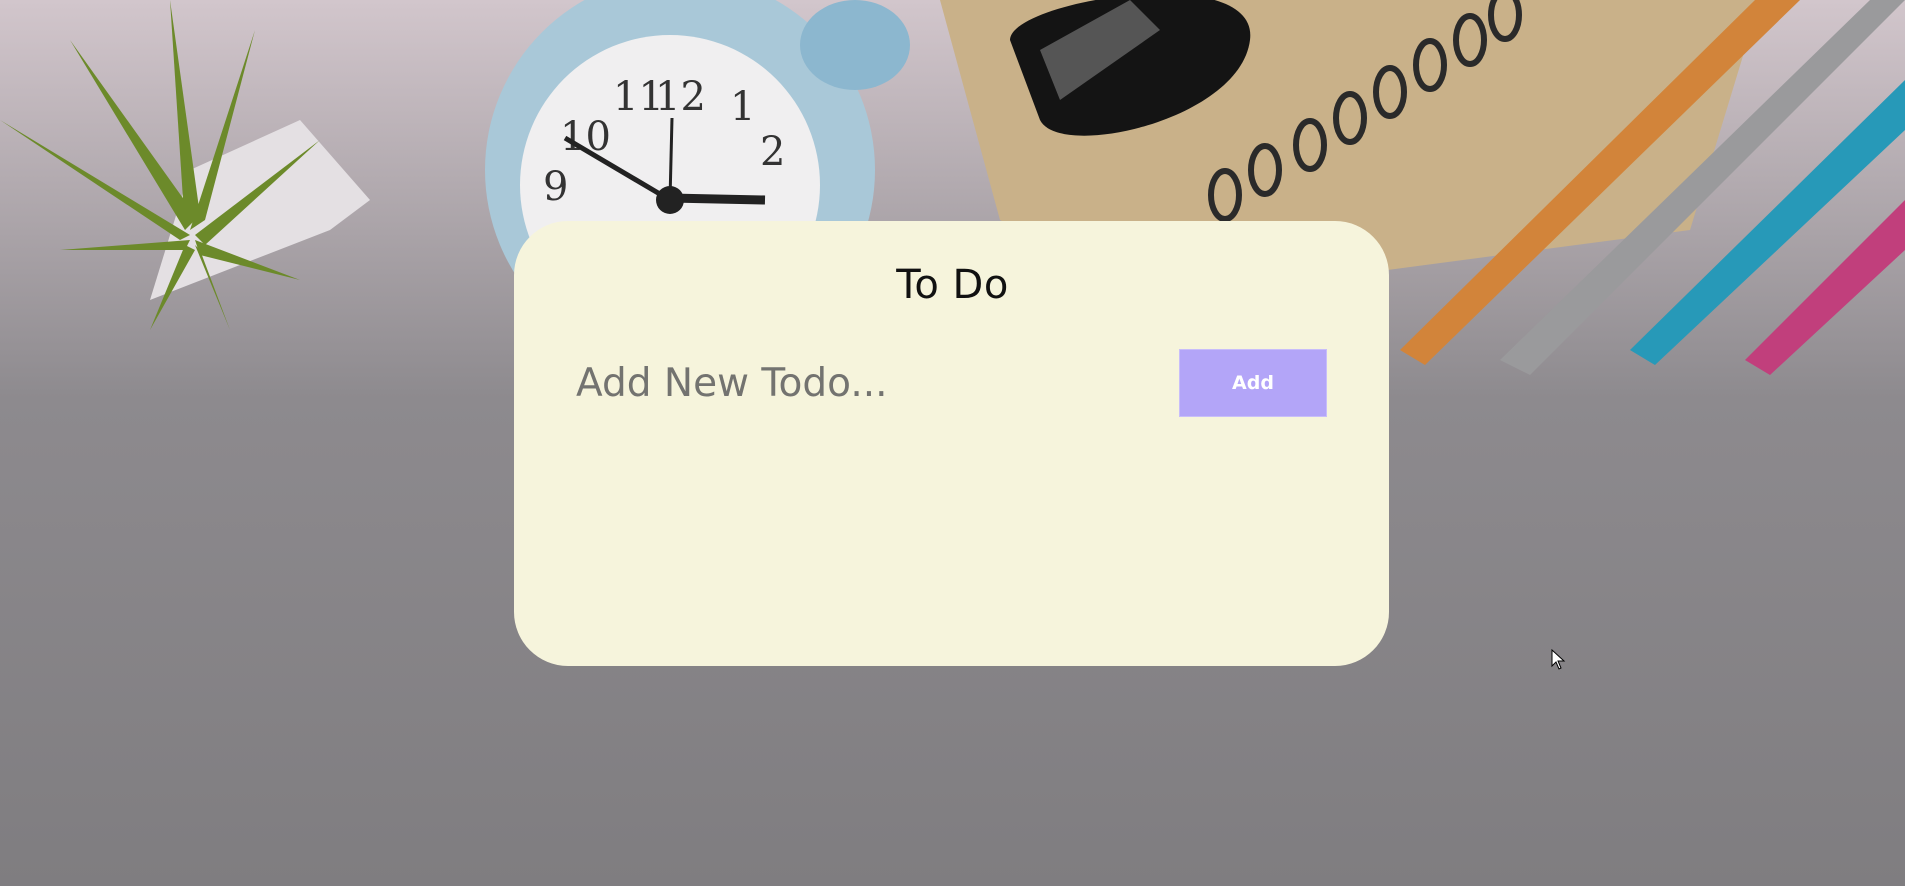  Describe the element at coordinates (952, 285) in the screenshot. I see `page-title: To Do` at that location.